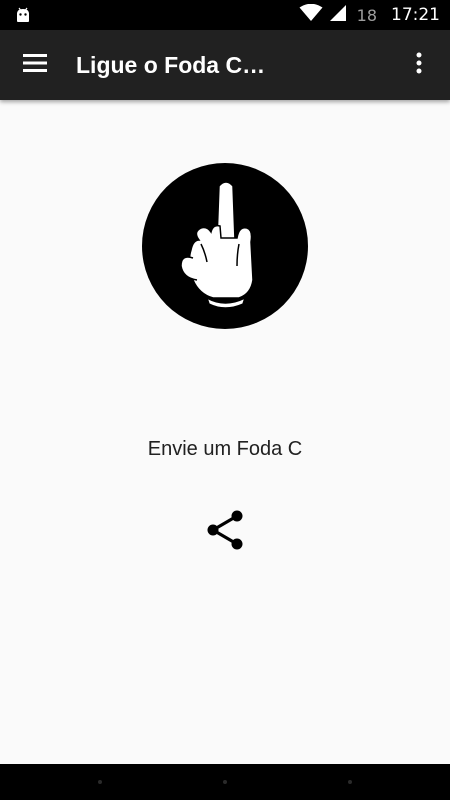 This screenshot has height=800, width=450. What do you see at coordinates (225, 449) in the screenshot?
I see `message-text: Envie um Foda C` at bounding box center [225, 449].